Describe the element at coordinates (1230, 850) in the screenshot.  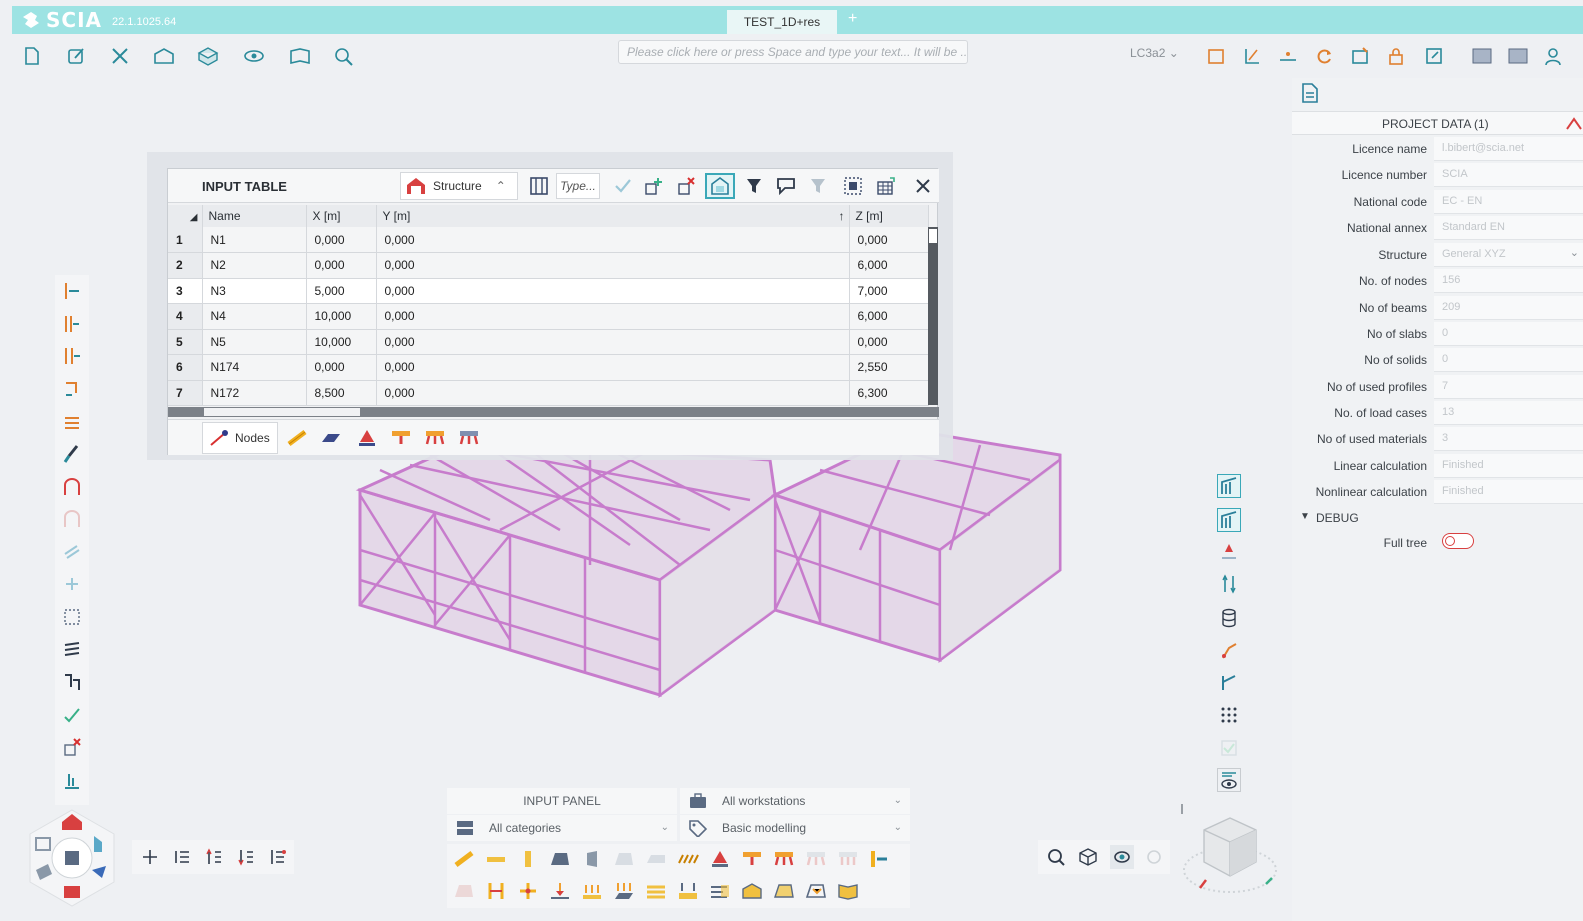
I see `view-cube` at that location.